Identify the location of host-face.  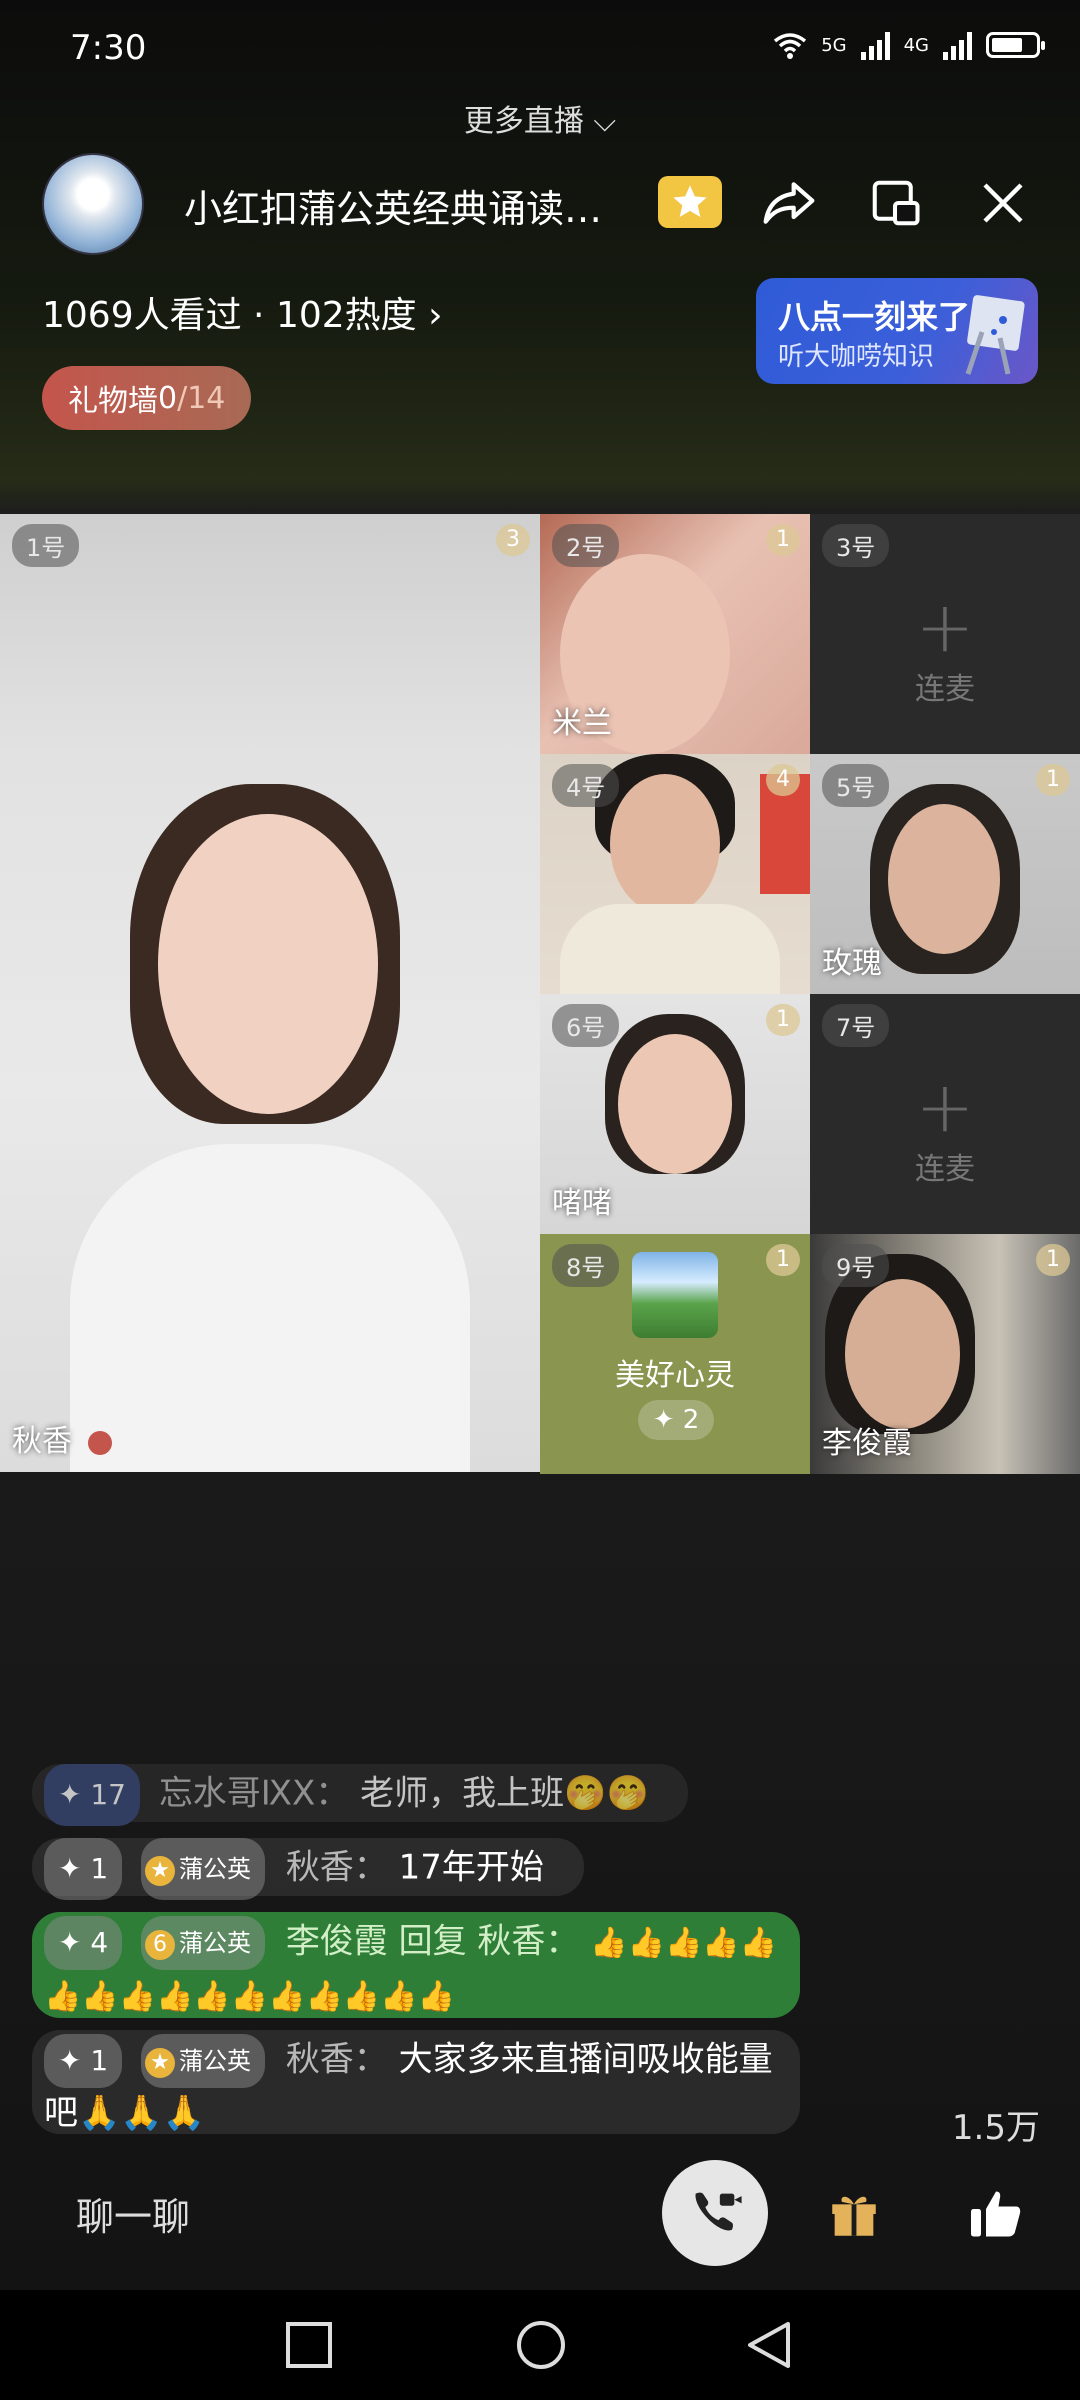
(268, 964).